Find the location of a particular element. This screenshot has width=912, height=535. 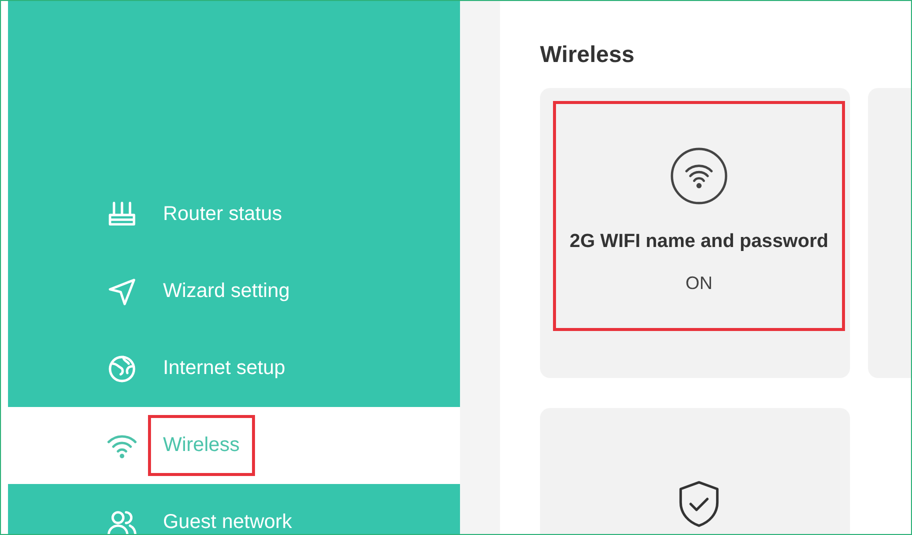

sidebar-item: Router status is located at coordinates (234, 214).